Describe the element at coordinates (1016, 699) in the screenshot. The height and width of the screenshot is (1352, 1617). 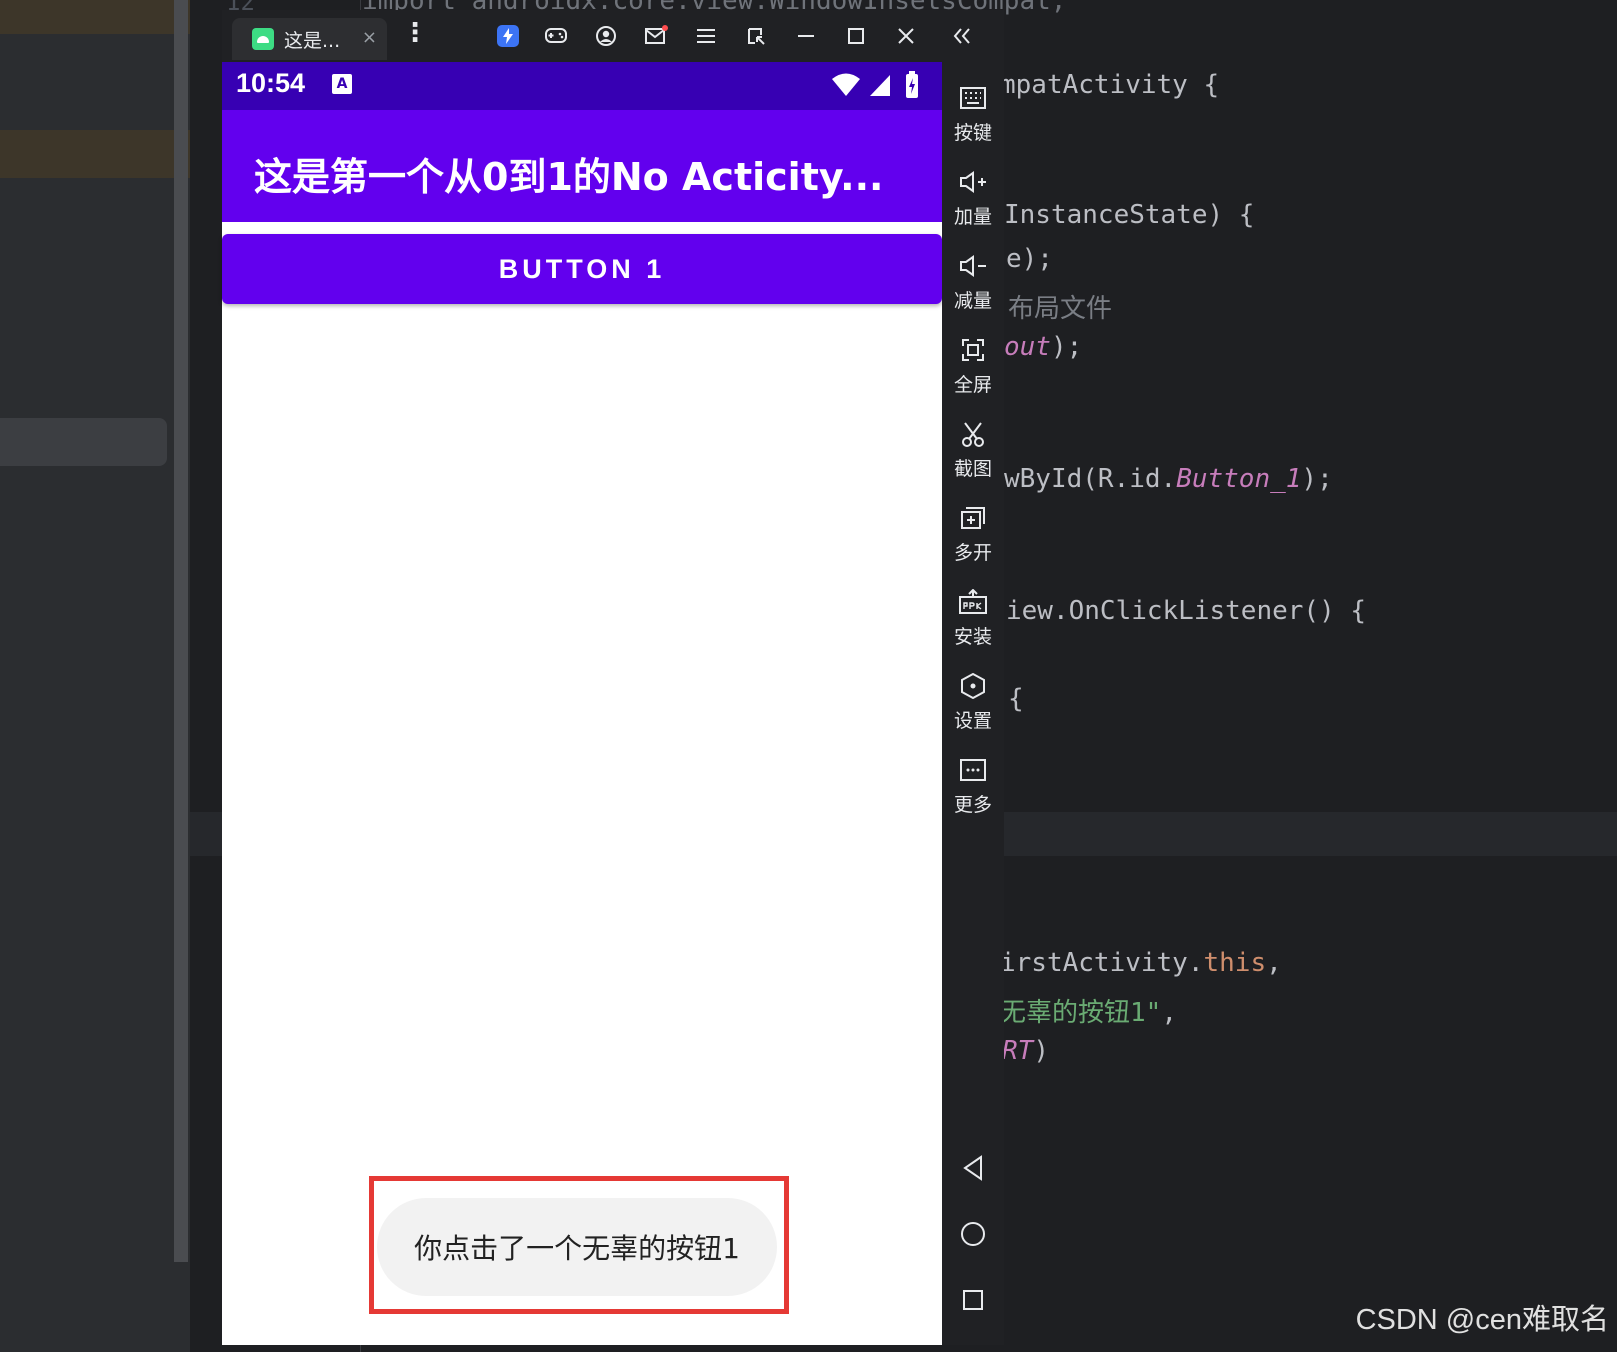
I see `code-line: {` at that location.